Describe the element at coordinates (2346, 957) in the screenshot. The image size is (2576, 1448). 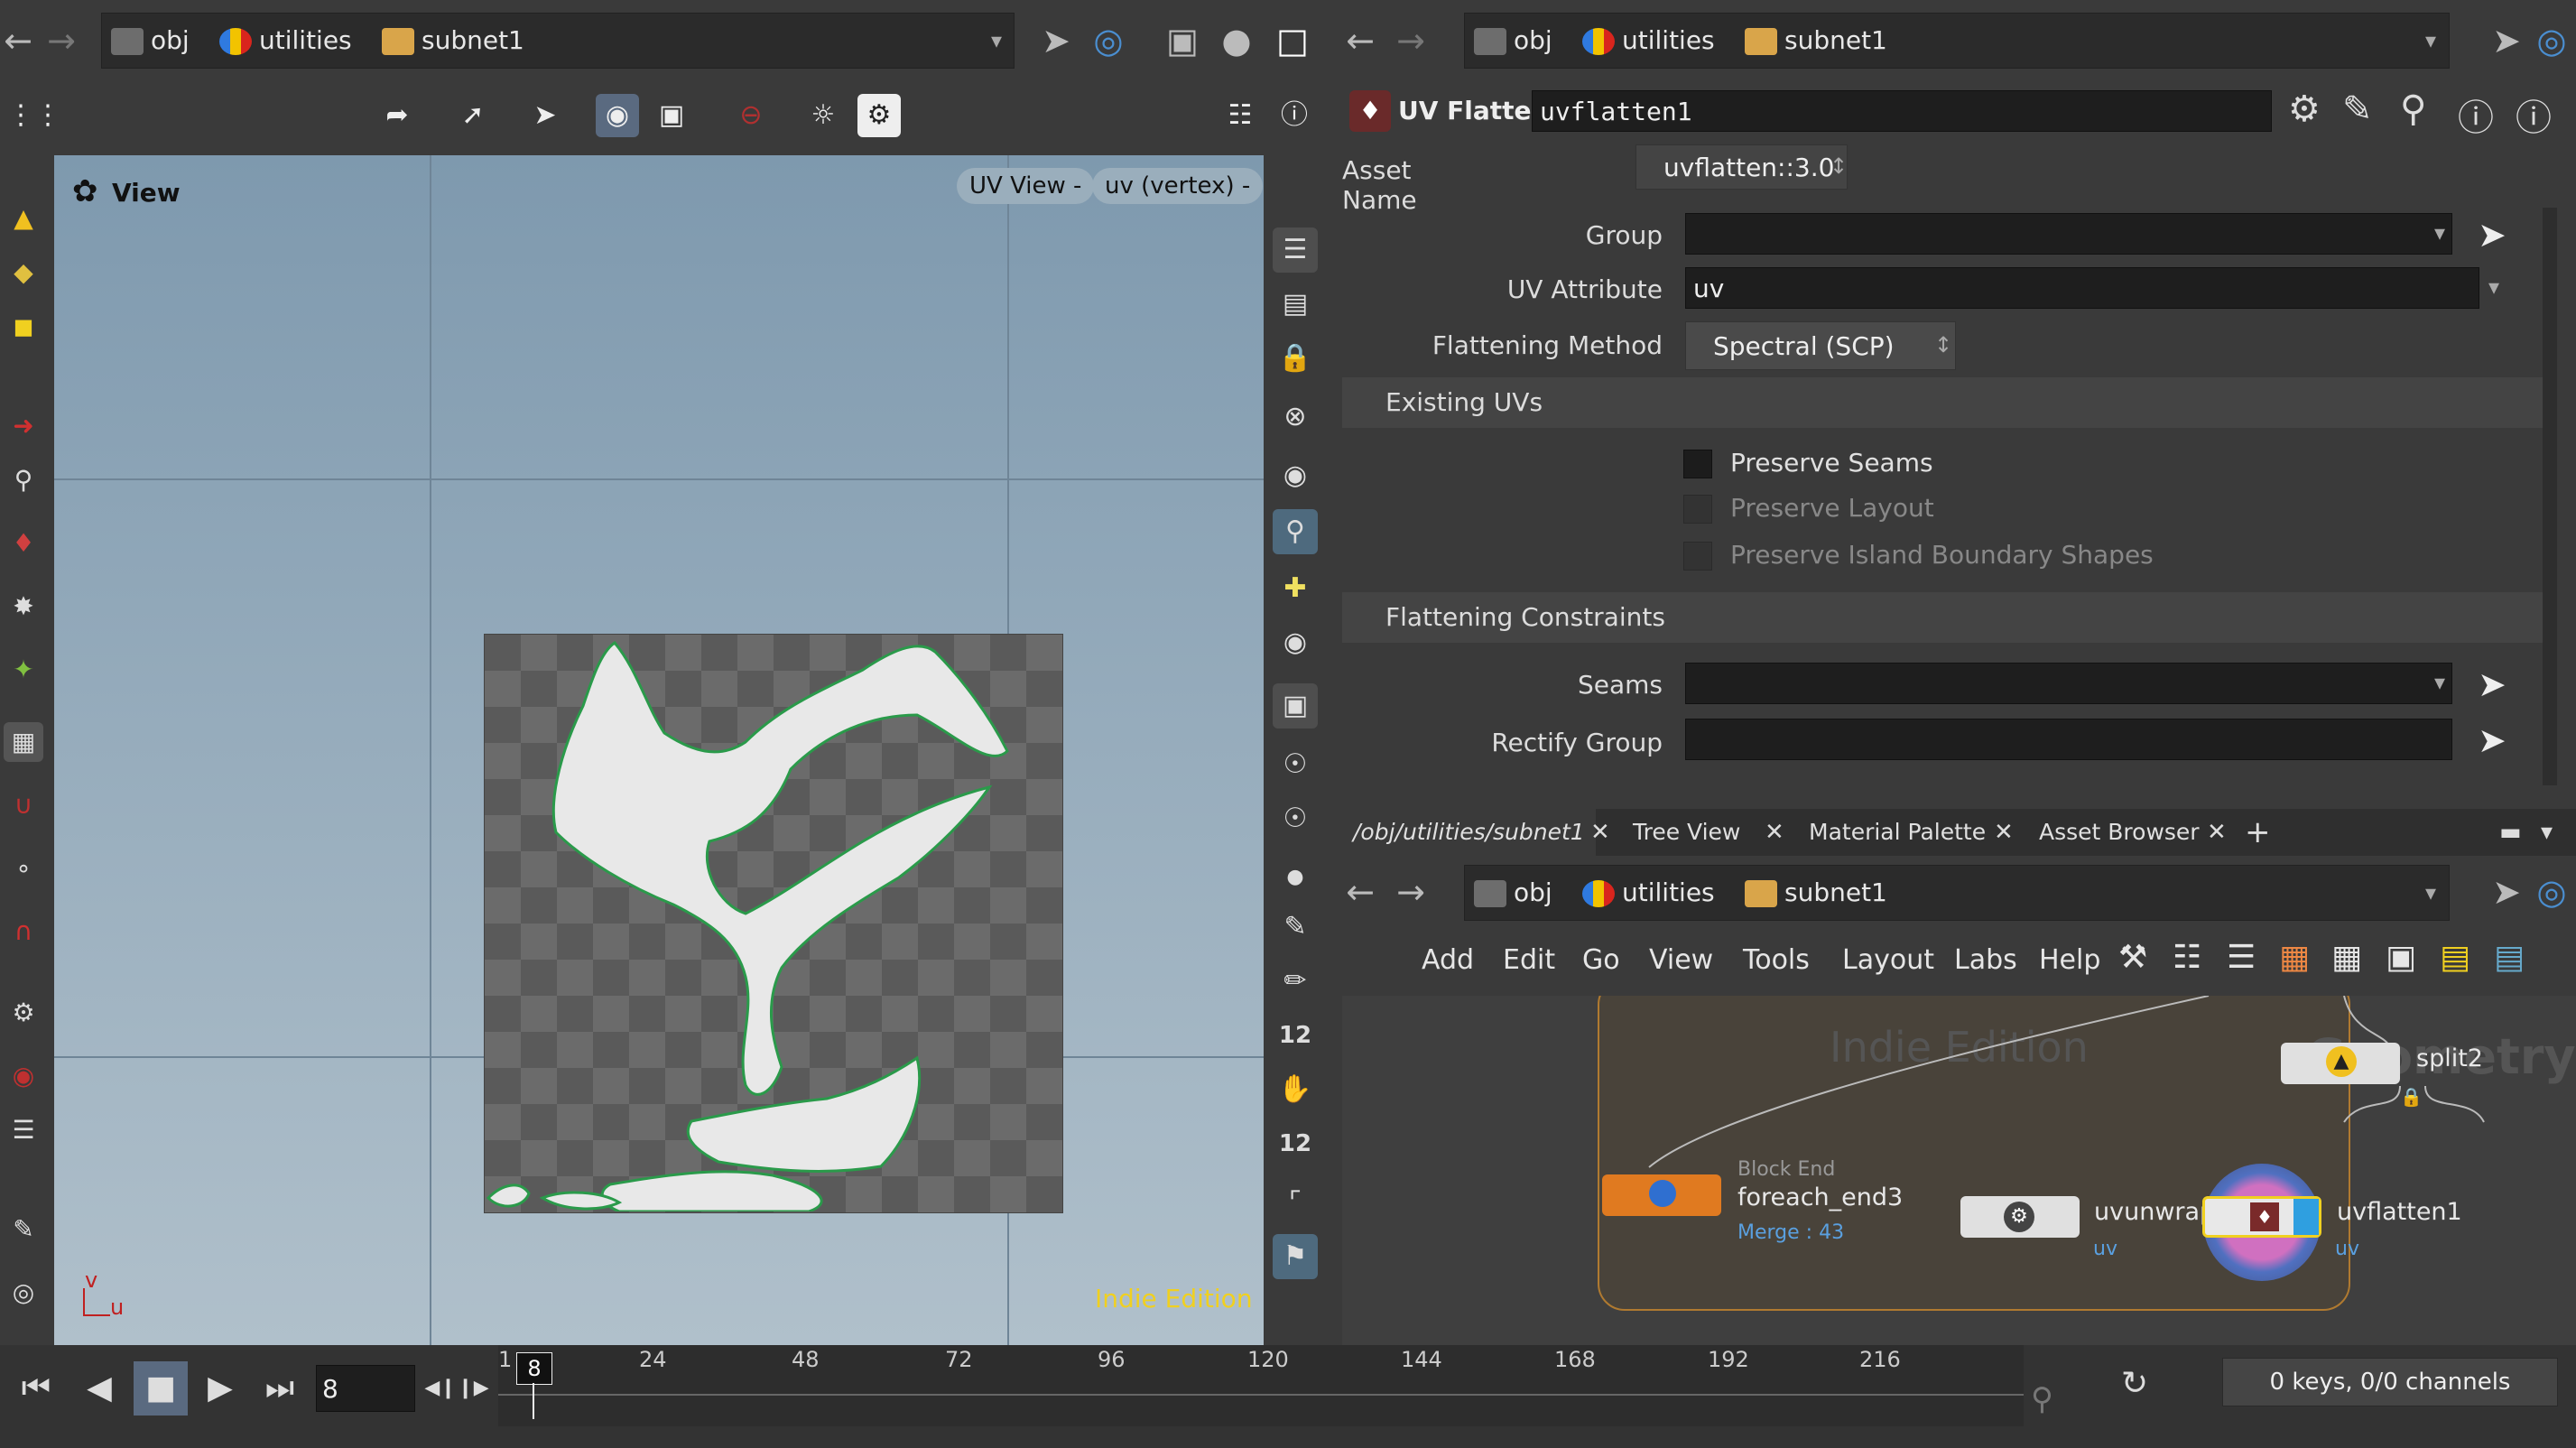
I see `grid-view-icon: ▦` at that location.